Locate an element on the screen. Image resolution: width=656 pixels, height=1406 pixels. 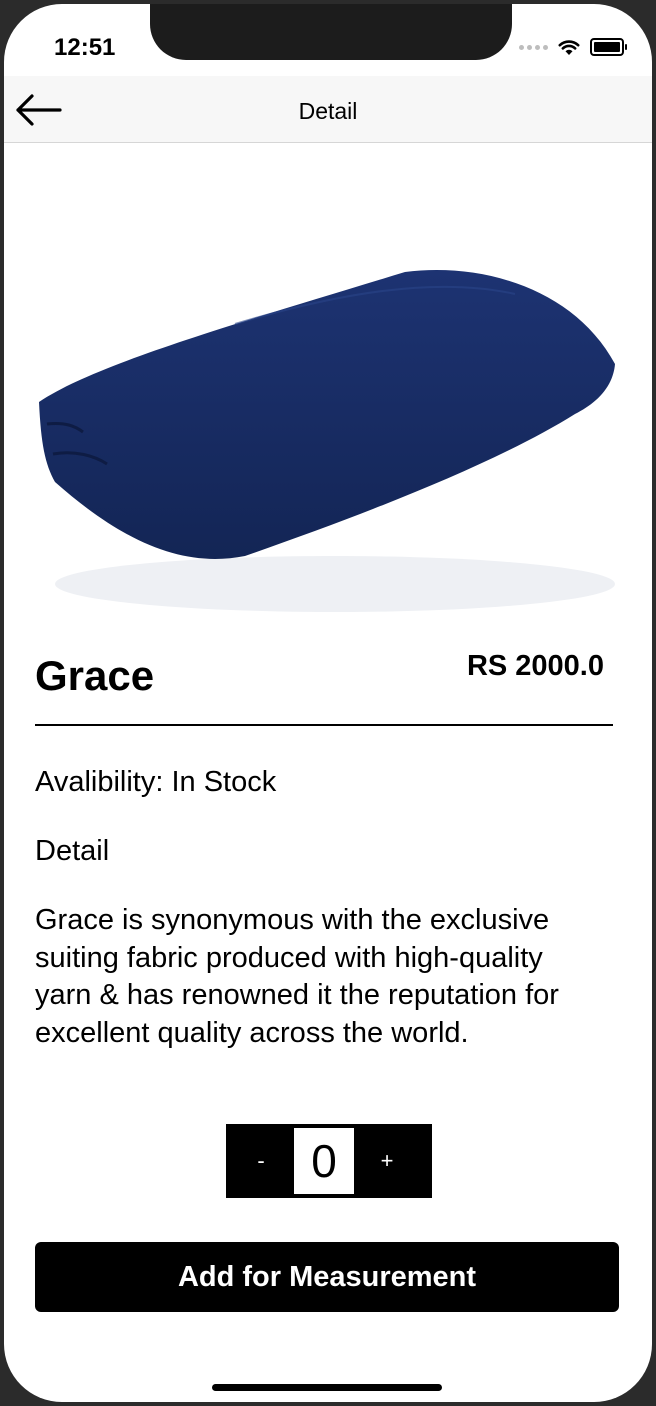
device-notch is located at coordinates (331, 32).